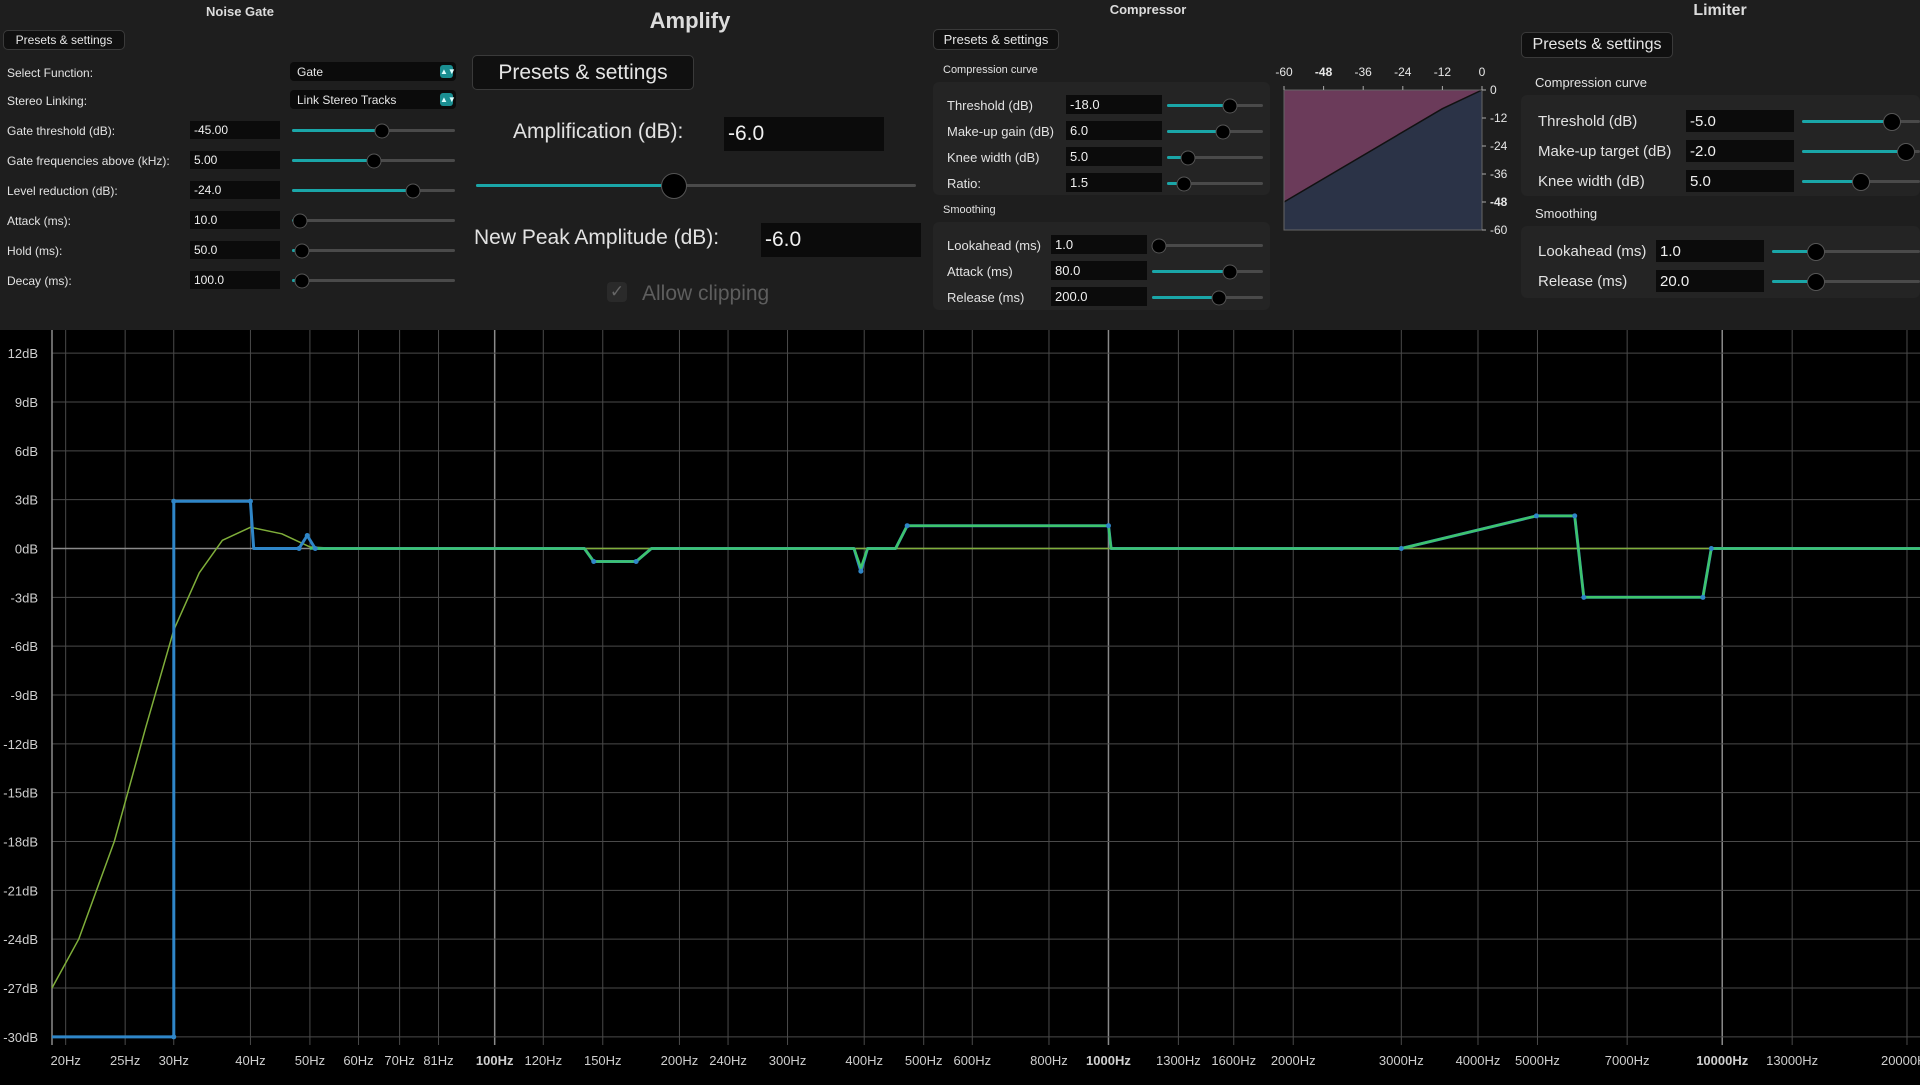 The image size is (1920, 1085). What do you see at coordinates (373, 250) in the screenshot?
I see `hold-slider` at bounding box center [373, 250].